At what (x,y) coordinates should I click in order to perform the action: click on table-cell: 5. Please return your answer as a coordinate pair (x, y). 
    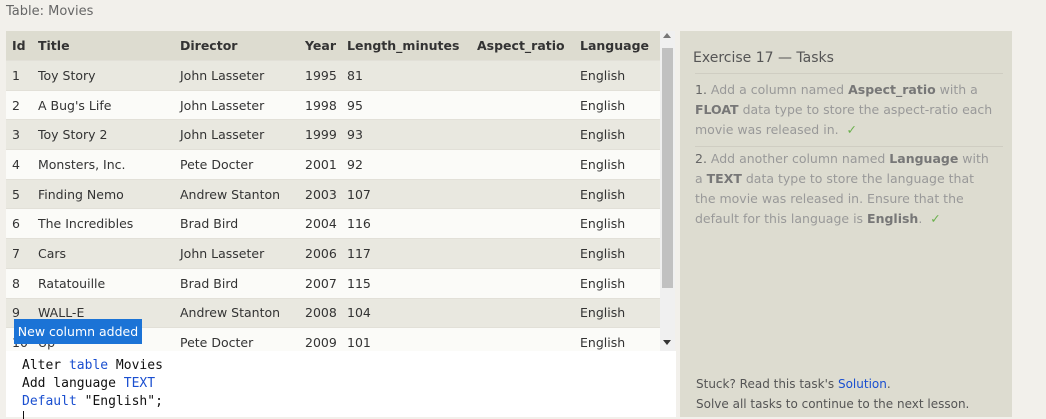
    Looking at the image, I should click on (19, 193).